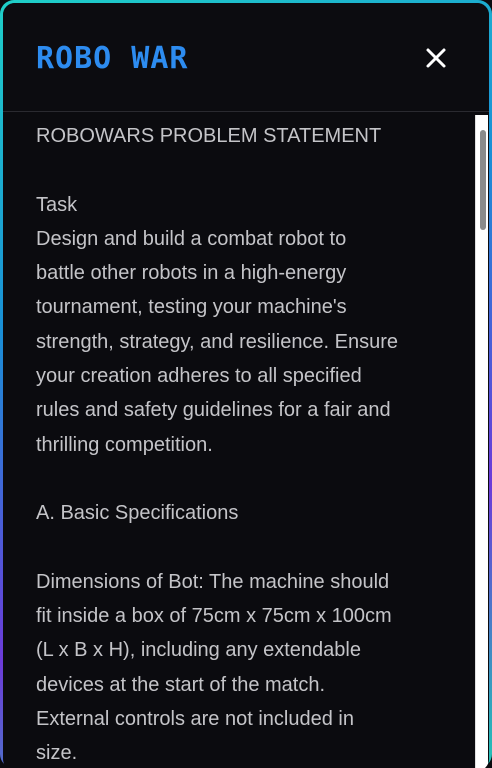 This screenshot has width=492, height=768. Describe the element at coordinates (483, 180) in the screenshot. I see `scrollbar-thumb` at that location.